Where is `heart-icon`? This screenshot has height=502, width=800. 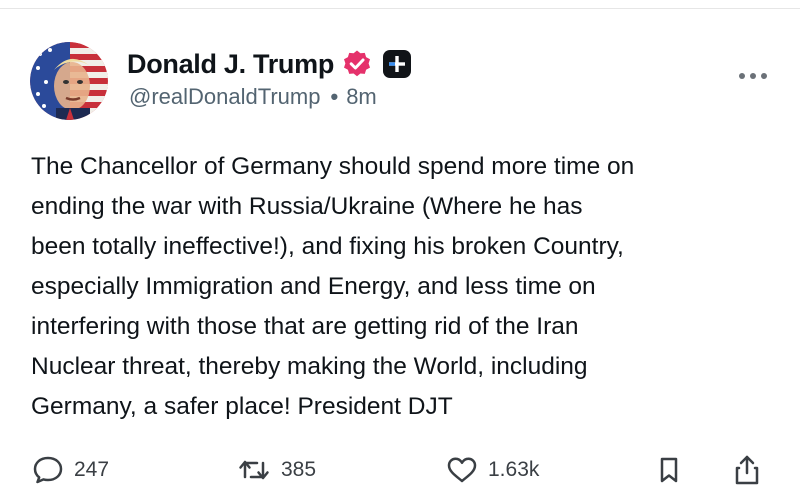
heart-icon is located at coordinates (462, 470).